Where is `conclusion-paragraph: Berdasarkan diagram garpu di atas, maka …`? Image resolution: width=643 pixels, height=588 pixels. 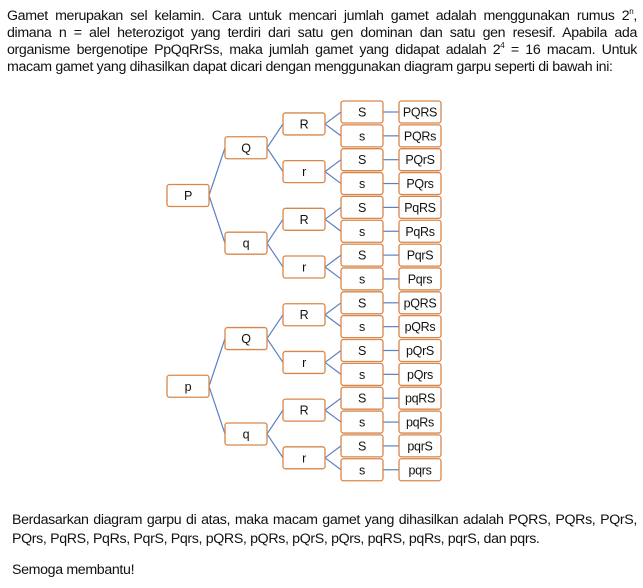
conclusion-paragraph: Berdasarkan diagram garpu di atas, maka … is located at coordinates (324, 529).